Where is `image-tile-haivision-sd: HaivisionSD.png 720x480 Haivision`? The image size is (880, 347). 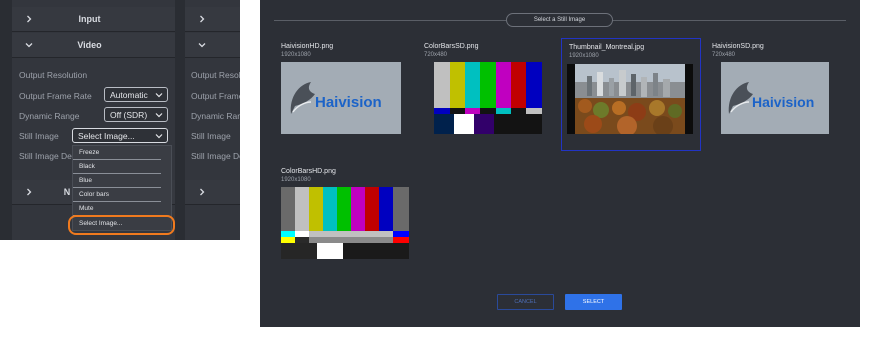 image-tile-haivision-sd: HaivisionSD.png 720x480 Haivision is located at coordinates (773, 92).